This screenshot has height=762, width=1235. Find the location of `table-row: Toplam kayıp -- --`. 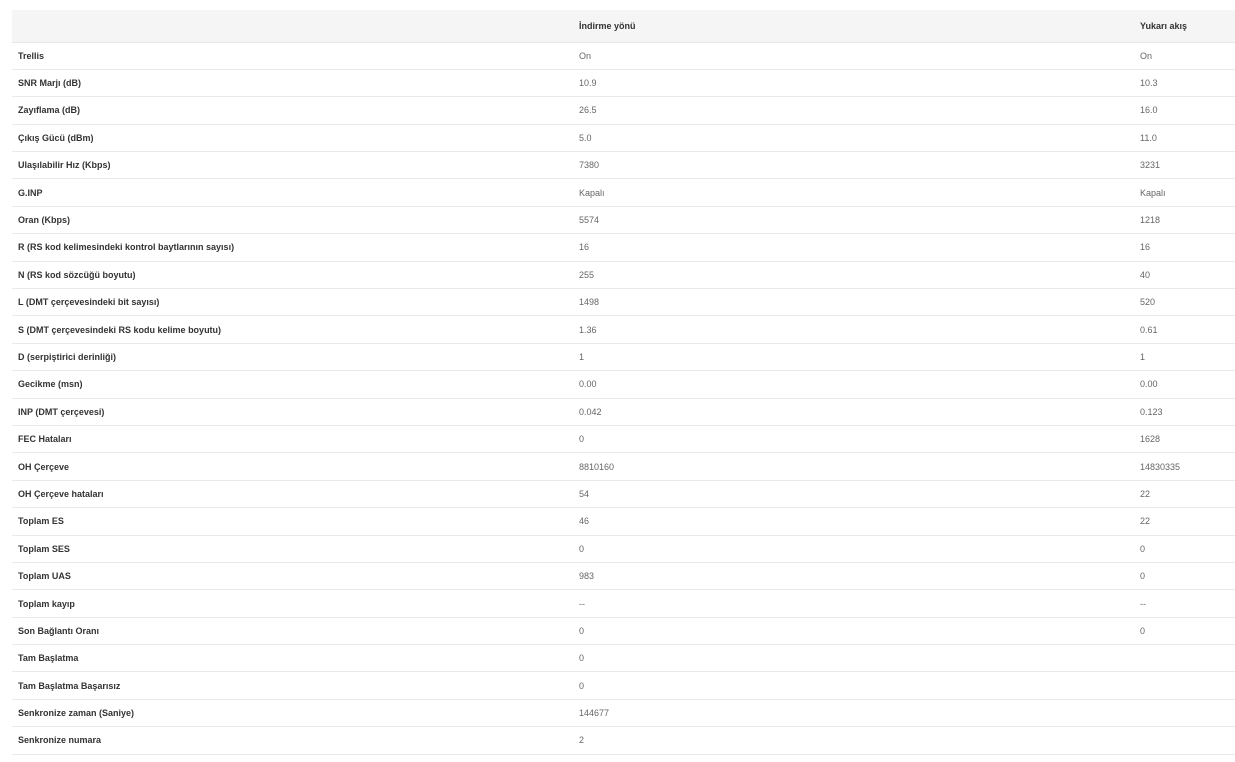

table-row: Toplam kayıp -- -- is located at coordinates (623, 604).